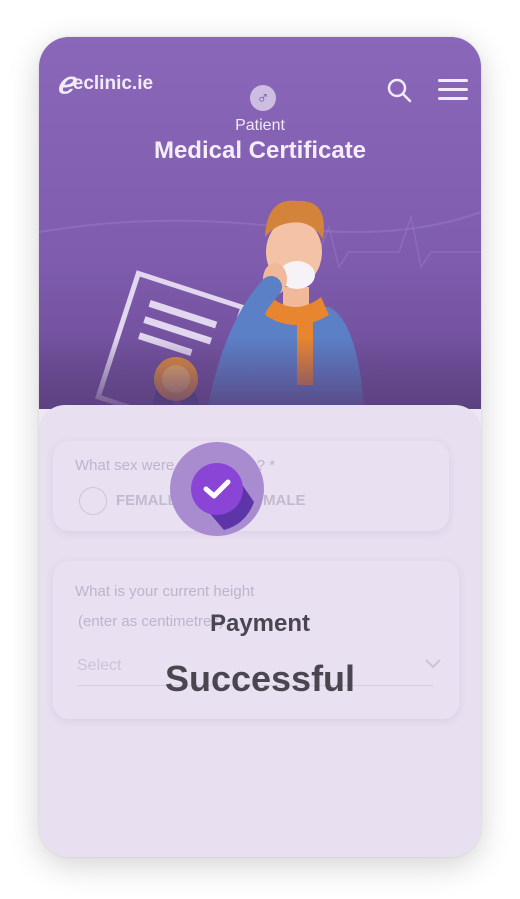 Image resolution: width=520 pixels, height=899 pixels. I want to click on logo: ℯ eclinic.ie, so click(105, 84).